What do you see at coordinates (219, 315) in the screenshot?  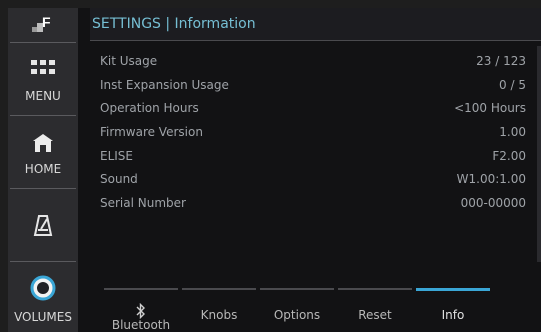 I see `tab-label: Knobs` at bounding box center [219, 315].